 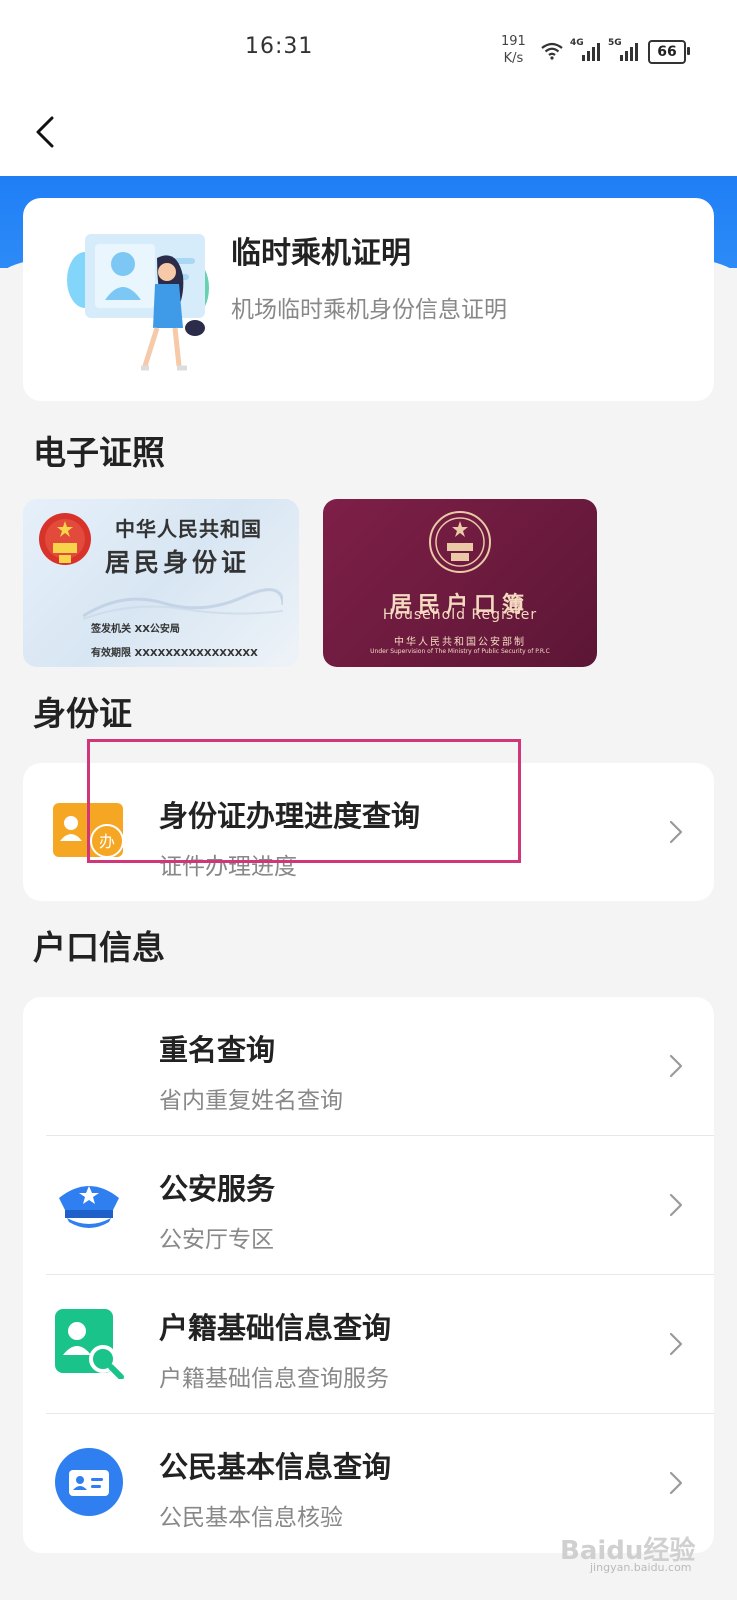 I want to click on list-item-duplicate-name: 重名查询 省内重复姓名查询, so click(x=368, y=1066).